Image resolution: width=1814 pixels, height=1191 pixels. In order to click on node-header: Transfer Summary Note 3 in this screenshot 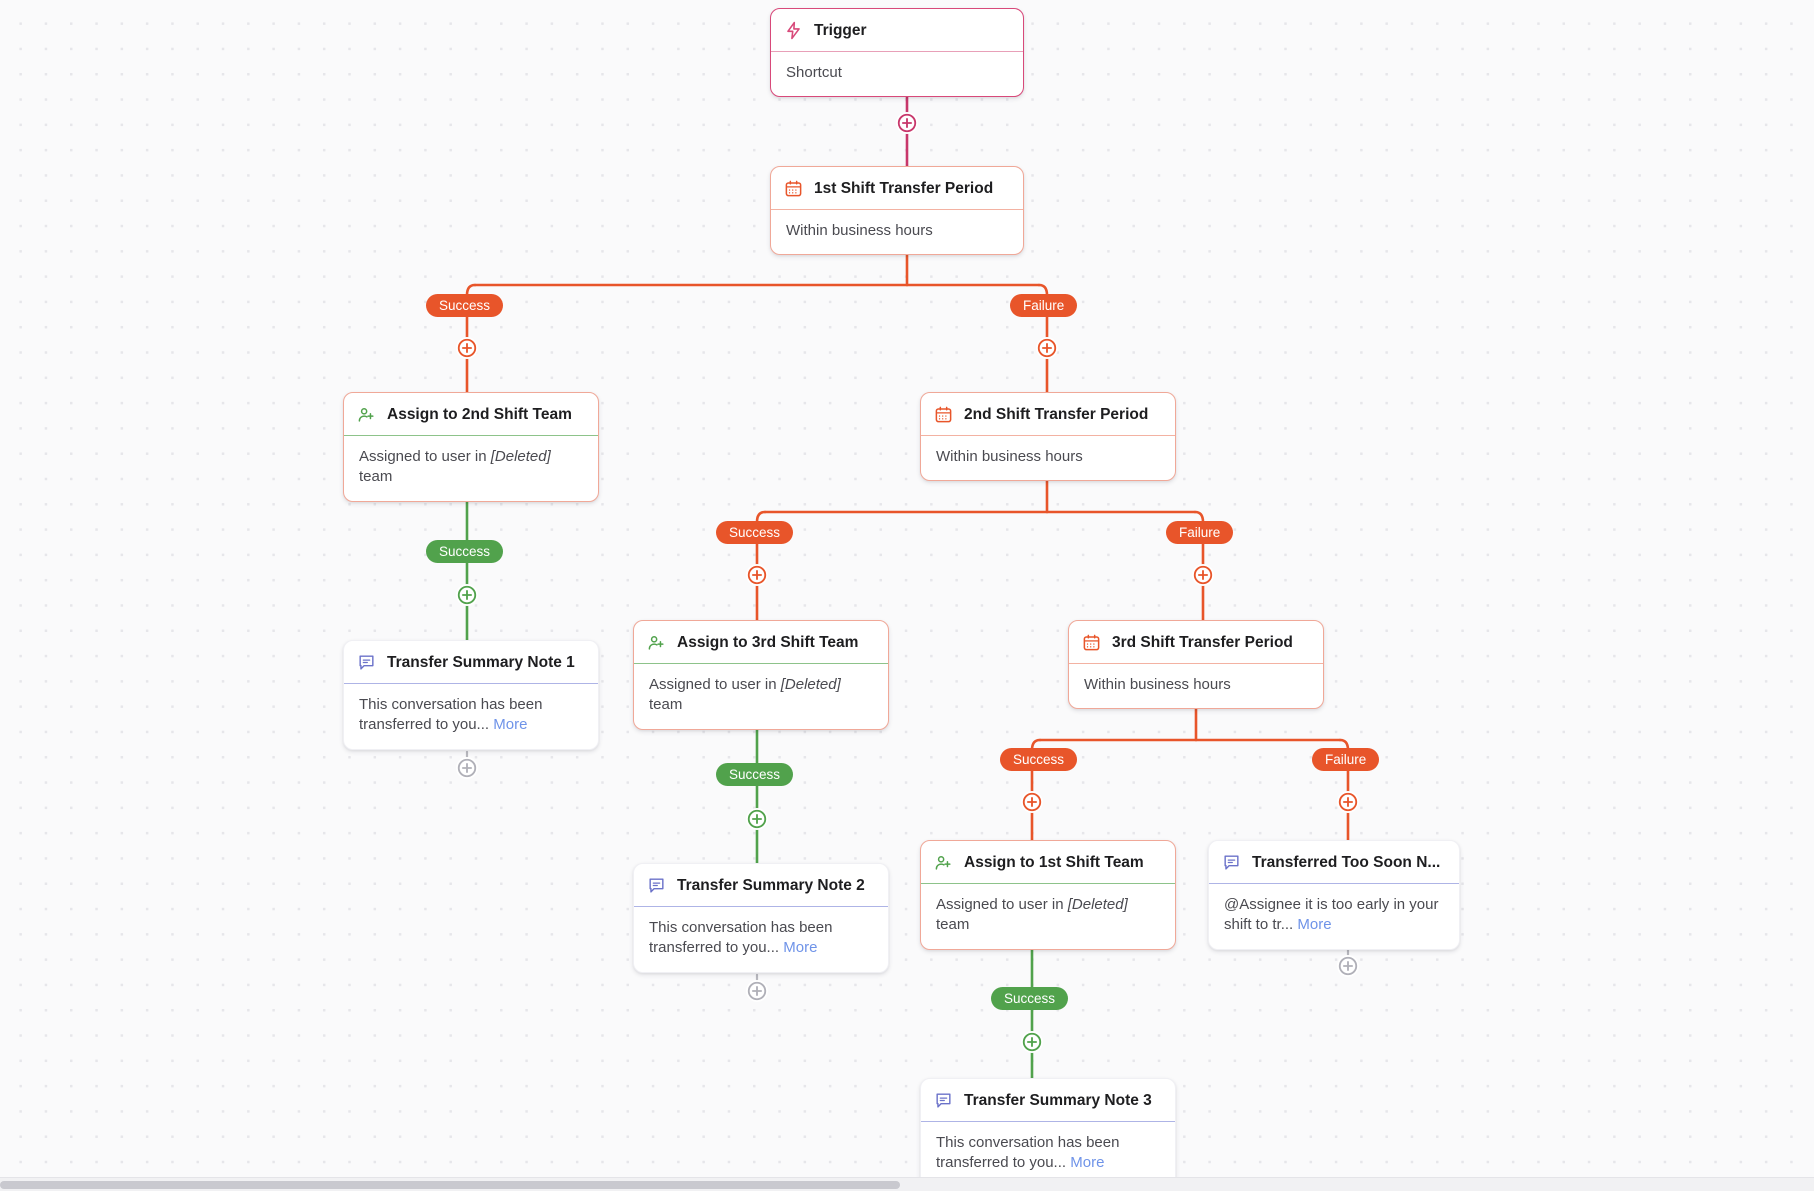, I will do `click(1048, 1100)`.